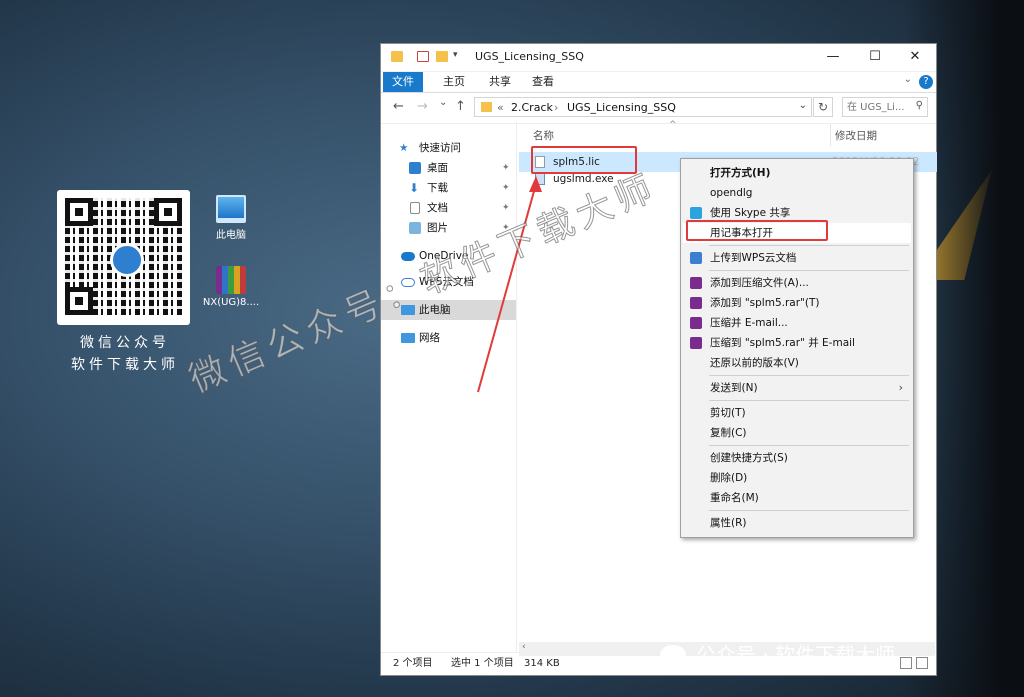 This screenshot has height=697, width=1024. Describe the element at coordinates (797, 173) in the screenshot. I see `menu-item: 打开方式(H)` at that location.